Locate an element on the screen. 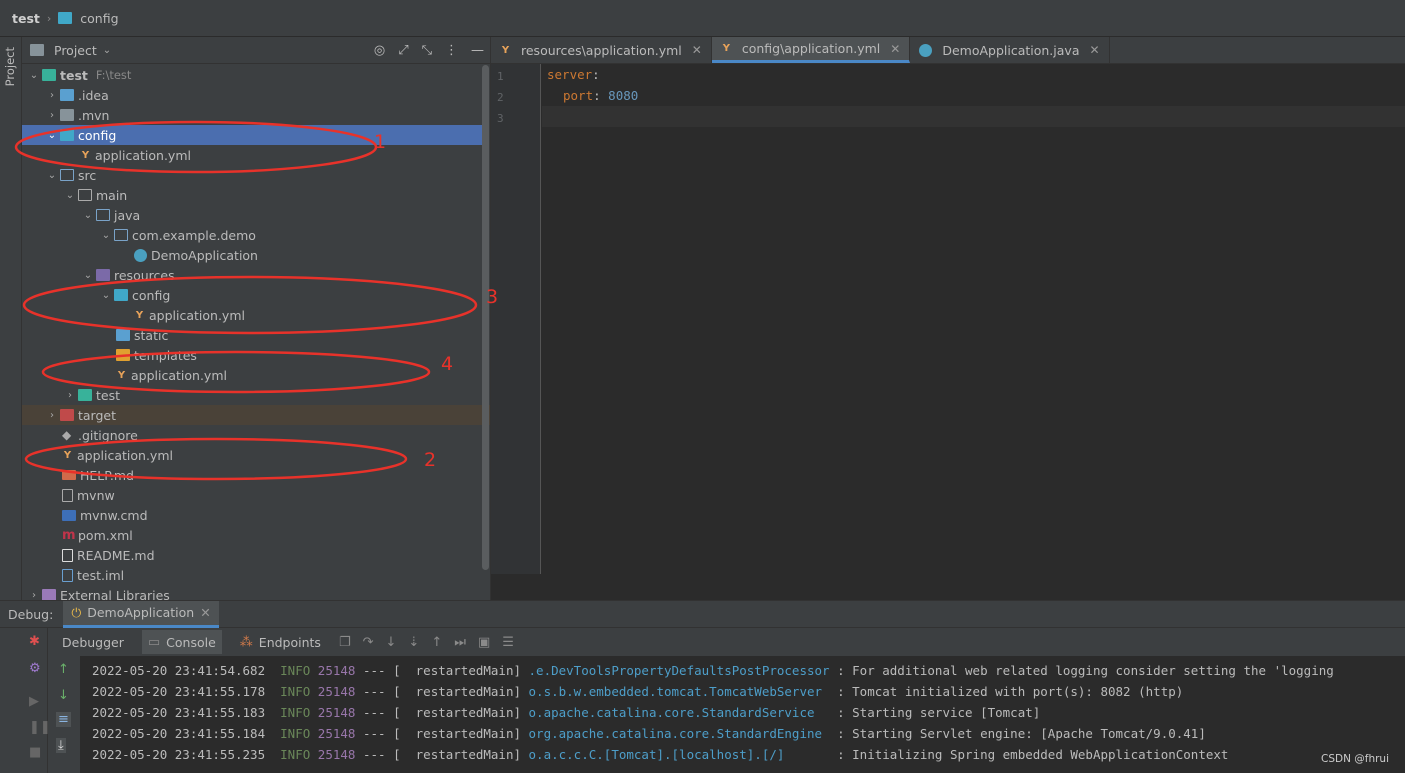  stop-icon: ■ is located at coordinates (35, 752).